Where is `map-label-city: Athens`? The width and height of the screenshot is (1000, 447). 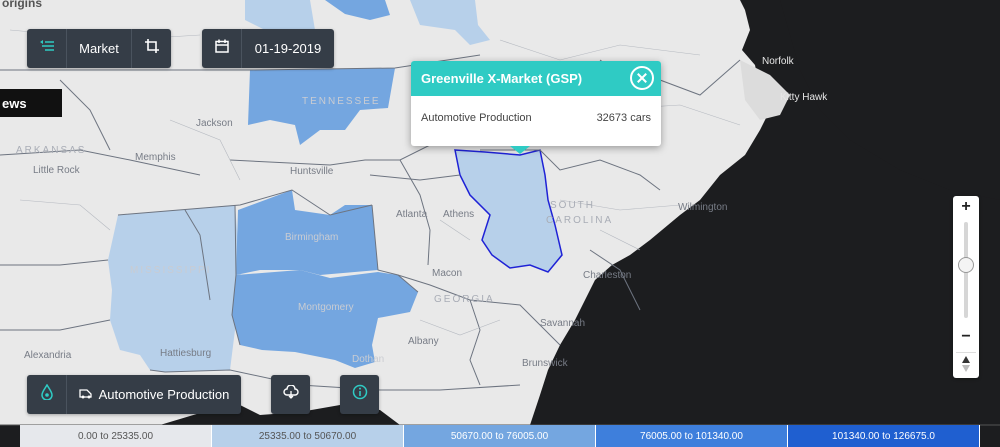 map-label-city: Athens is located at coordinates (459, 214).